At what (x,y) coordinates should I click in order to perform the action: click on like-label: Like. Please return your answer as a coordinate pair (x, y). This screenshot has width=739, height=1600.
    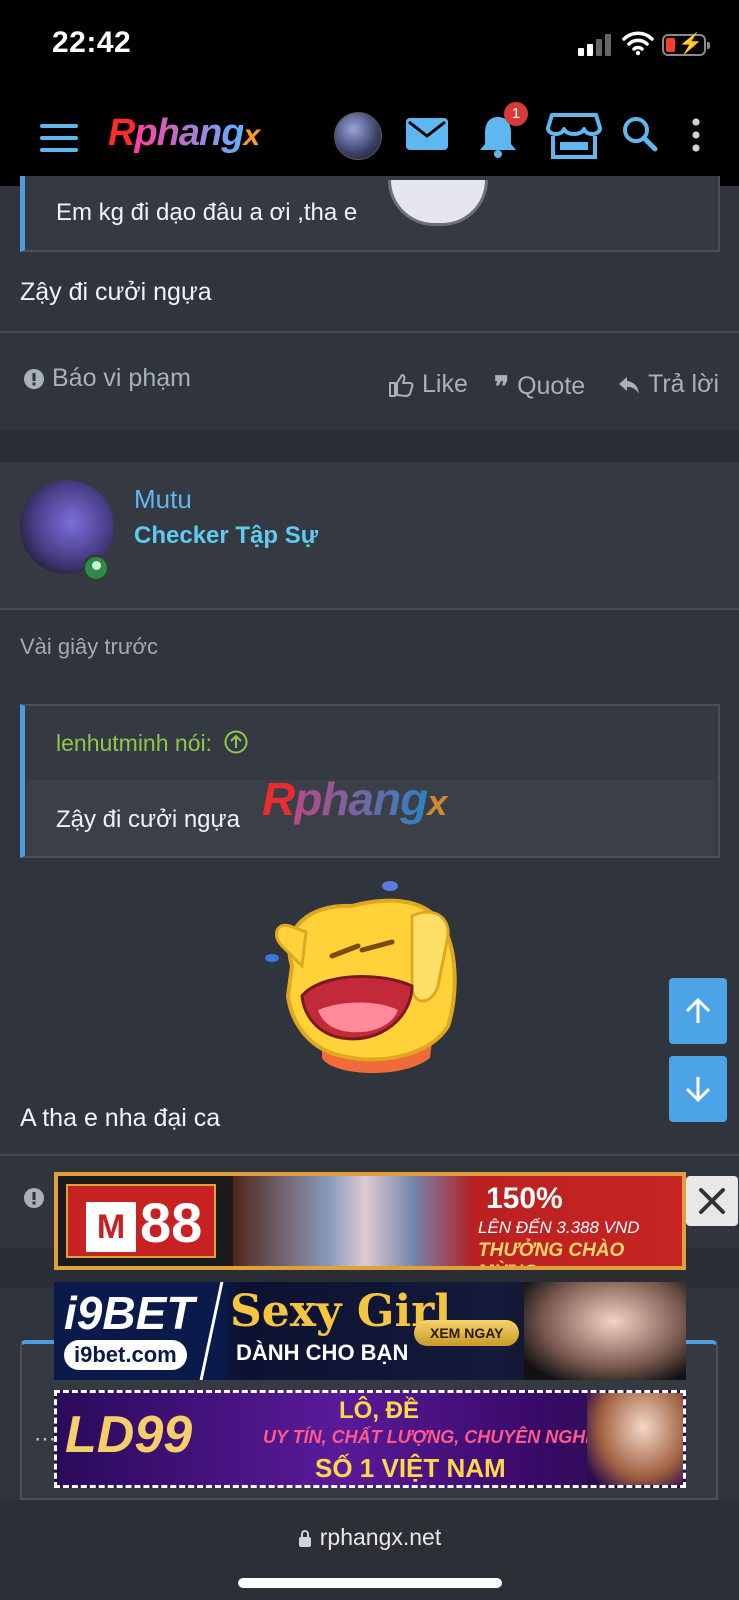
    Looking at the image, I should click on (445, 384).